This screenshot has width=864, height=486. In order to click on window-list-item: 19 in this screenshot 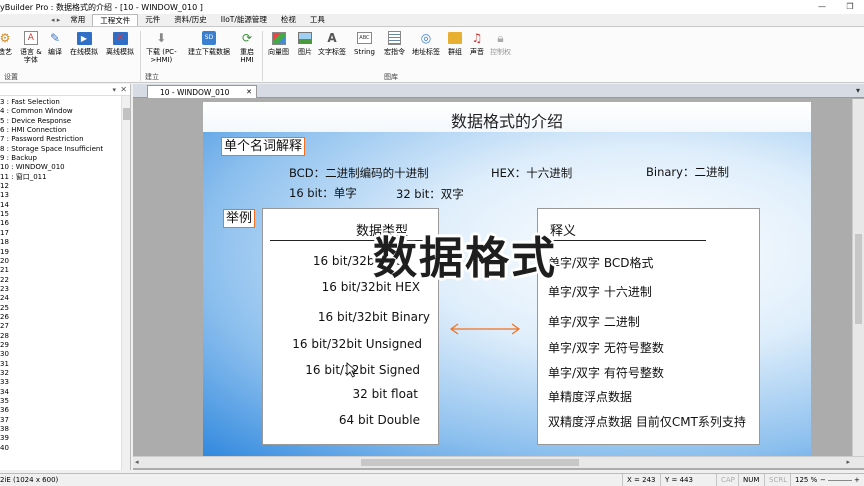, I will do `click(61, 252)`.